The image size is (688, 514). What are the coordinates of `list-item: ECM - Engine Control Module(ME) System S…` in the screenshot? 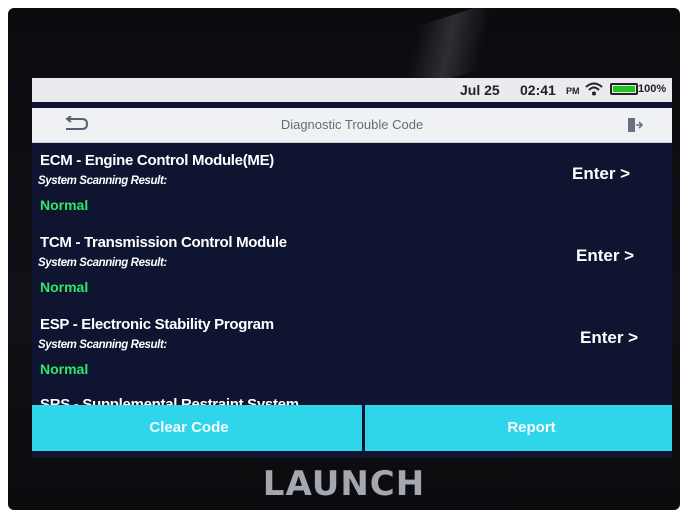 It's located at (352, 185).